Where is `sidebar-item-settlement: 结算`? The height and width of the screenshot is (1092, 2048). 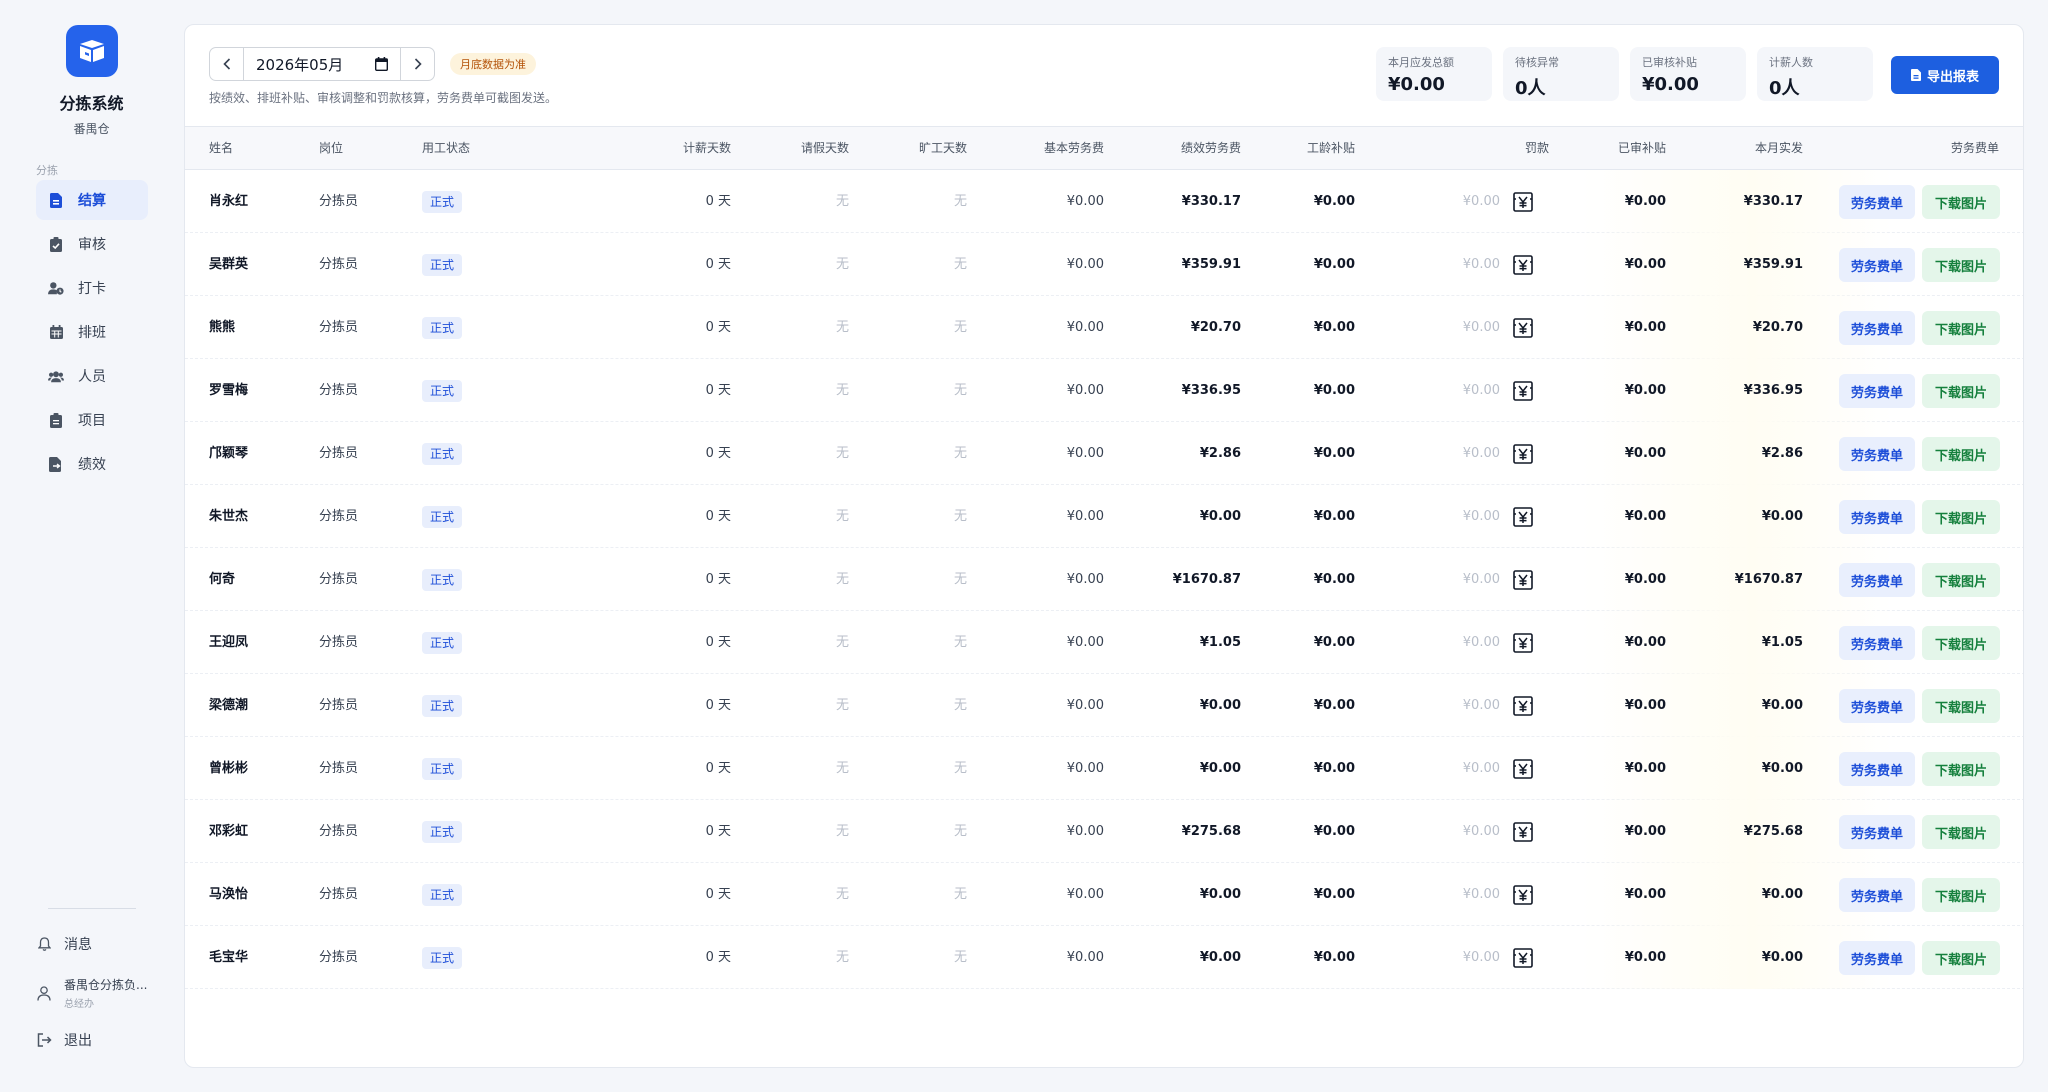
sidebar-item-settlement: 结算 is located at coordinates (92, 200).